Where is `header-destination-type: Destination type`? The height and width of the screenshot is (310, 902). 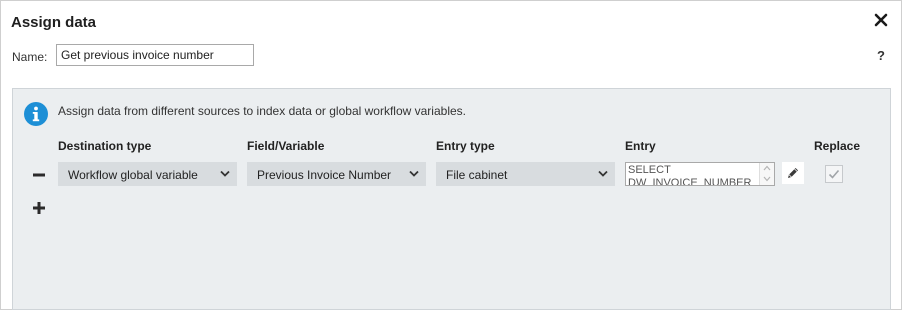 header-destination-type: Destination type is located at coordinates (105, 146).